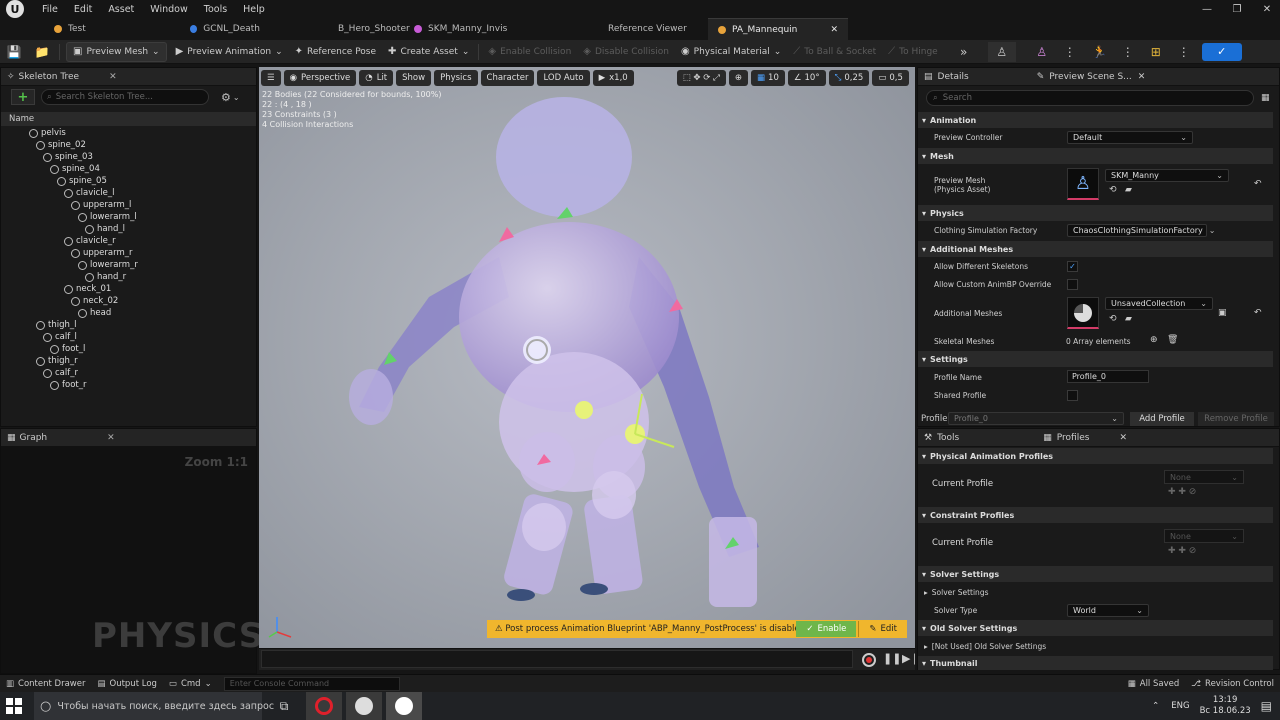  Describe the element at coordinates (529, 52) in the screenshot. I see `enable-collision-button: ◈ Enable Collision` at that location.